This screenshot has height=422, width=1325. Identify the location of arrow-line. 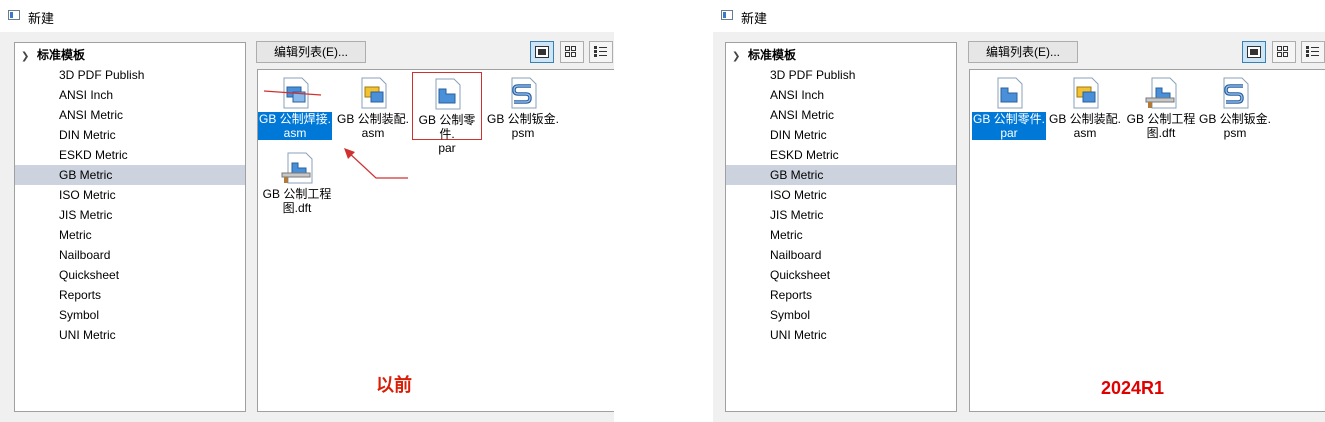
(377, 165).